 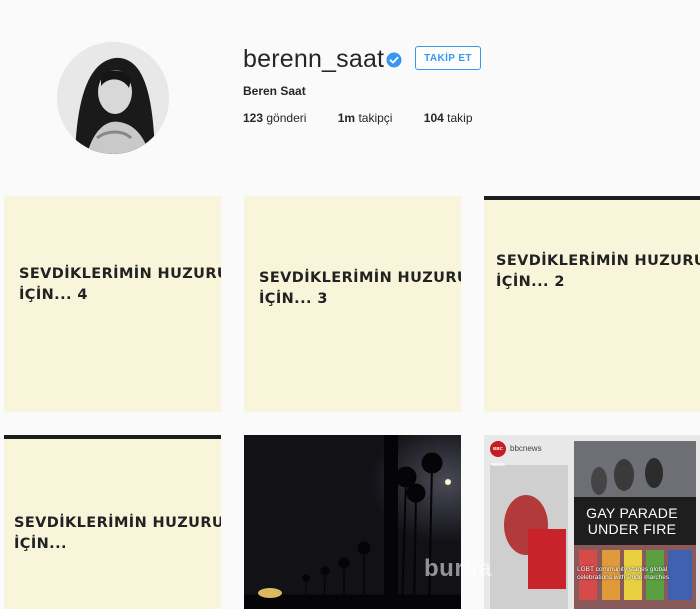 I want to click on news-headline-line: UNDER FIRE, so click(x=632, y=529).